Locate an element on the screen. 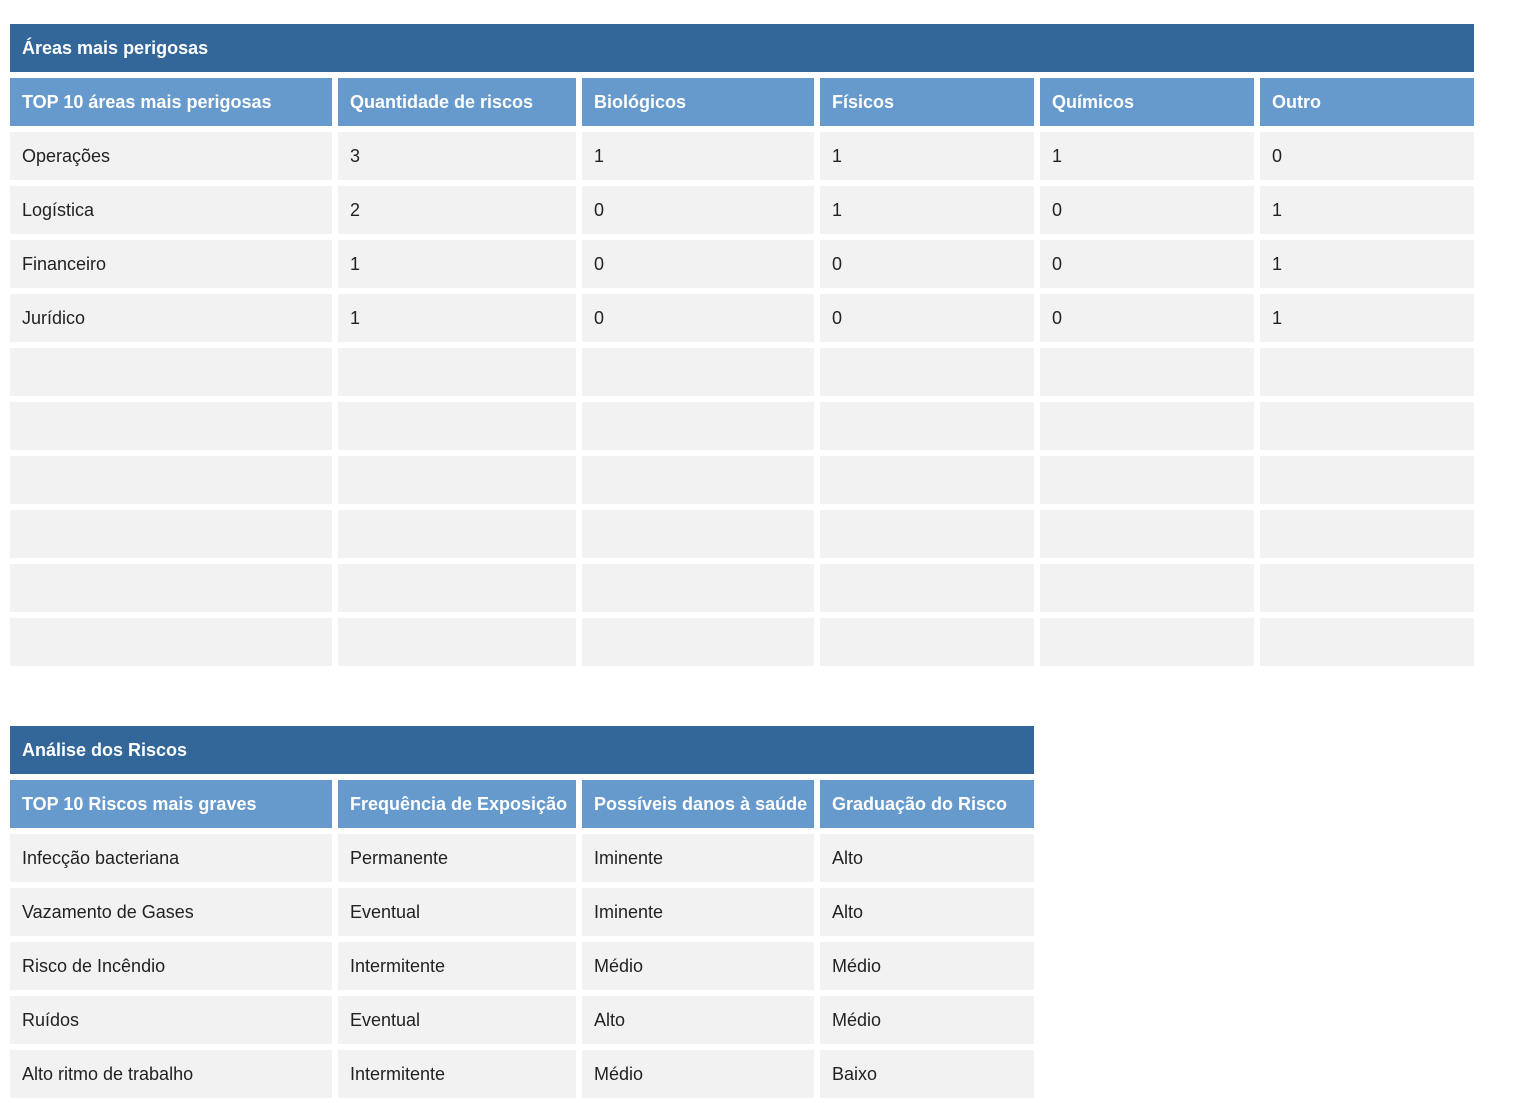 The height and width of the screenshot is (1103, 1519). column-header-physical: Físicos is located at coordinates (927, 102).